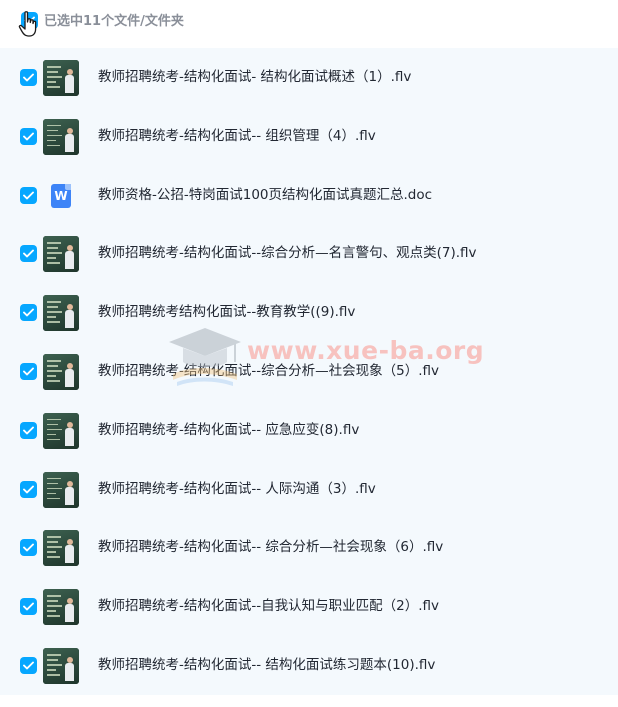 The height and width of the screenshot is (707, 618). Describe the element at coordinates (268, 606) in the screenshot. I see `file-name: 教师招聘统考-结构化面试--自我认知与职业匹配（2）.flv` at that location.